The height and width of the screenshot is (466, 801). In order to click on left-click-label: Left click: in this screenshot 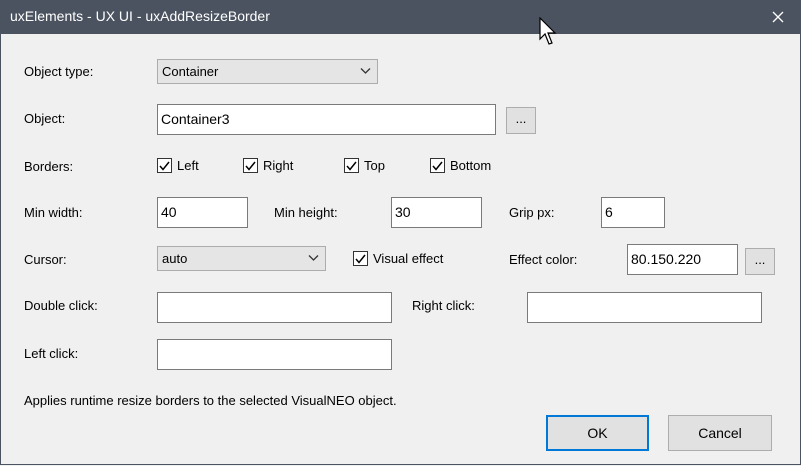, I will do `click(51, 353)`.